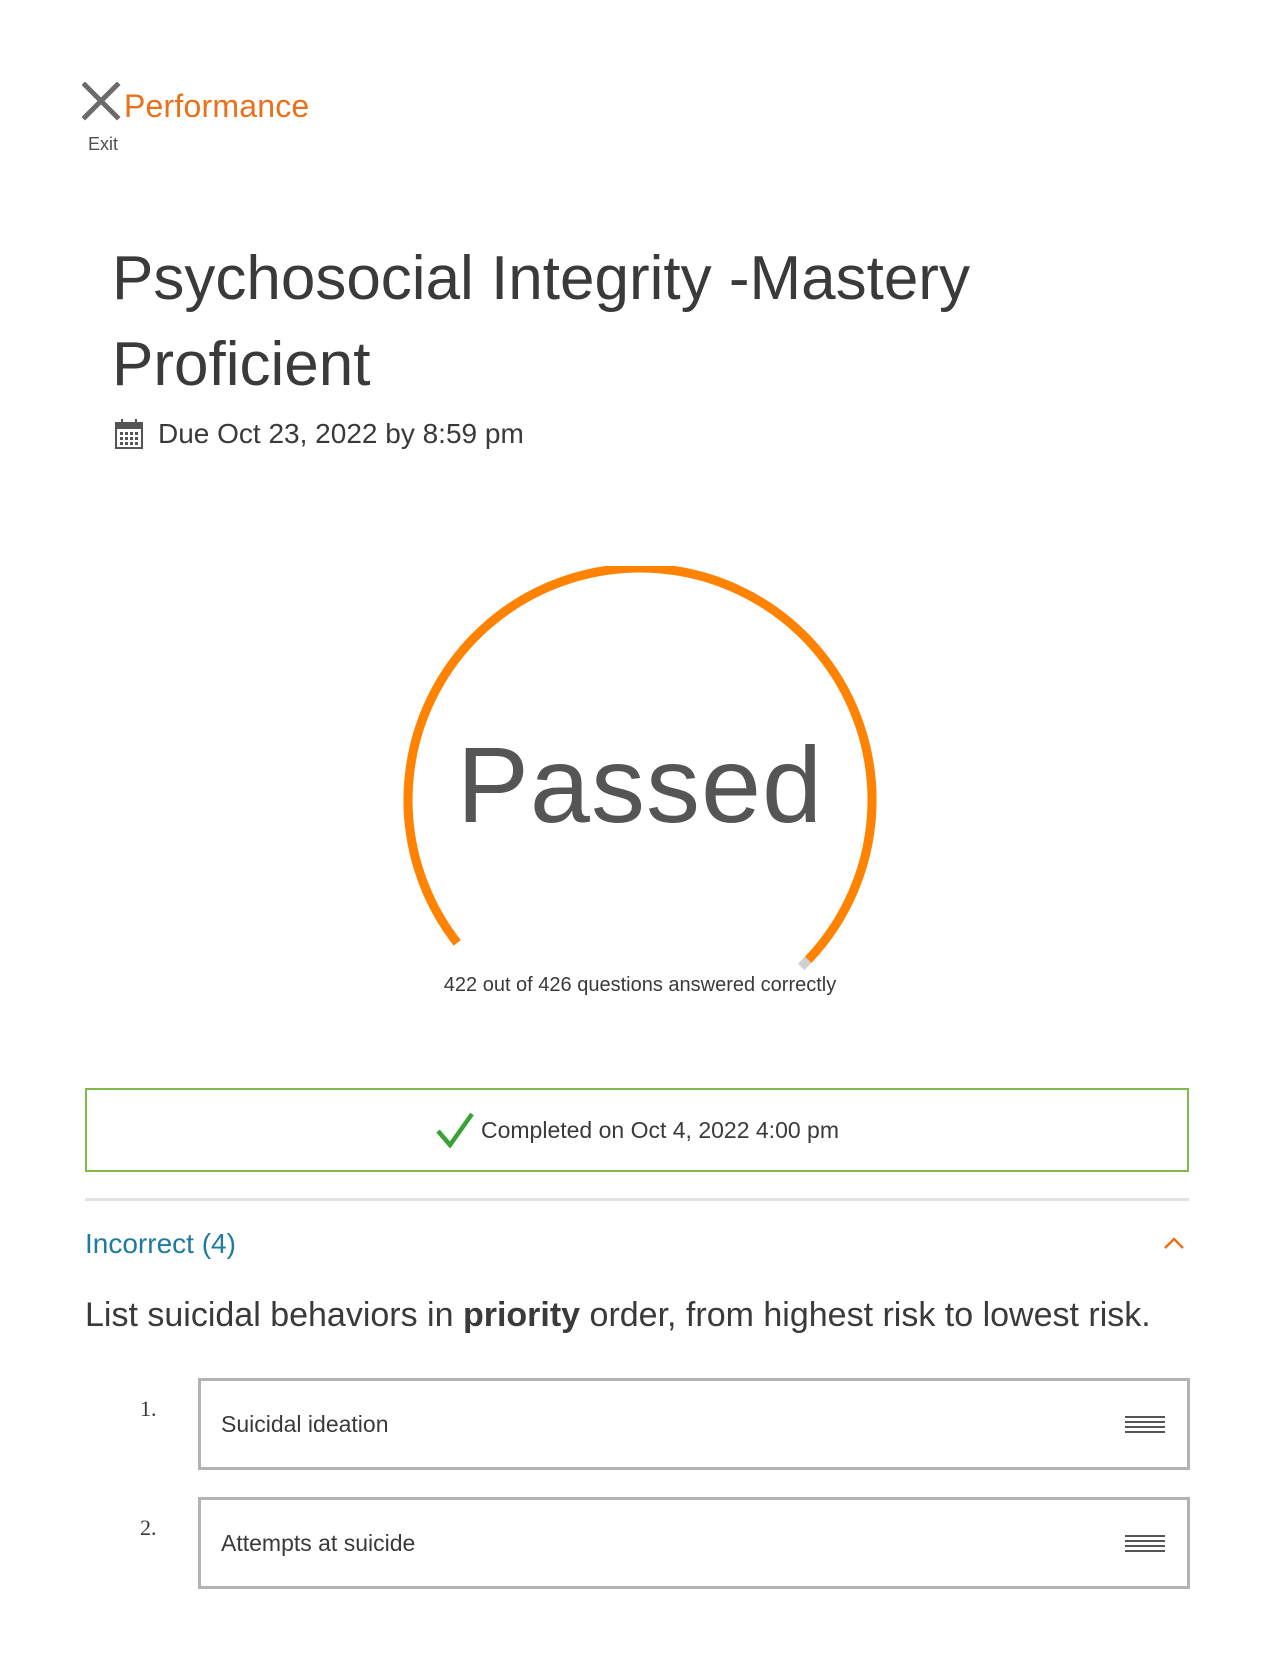 Image resolution: width=1280 pixels, height=1656 pixels. Describe the element at coordinates (103, 144) in the screenshot. I see `exit-label: Exit` at that location.